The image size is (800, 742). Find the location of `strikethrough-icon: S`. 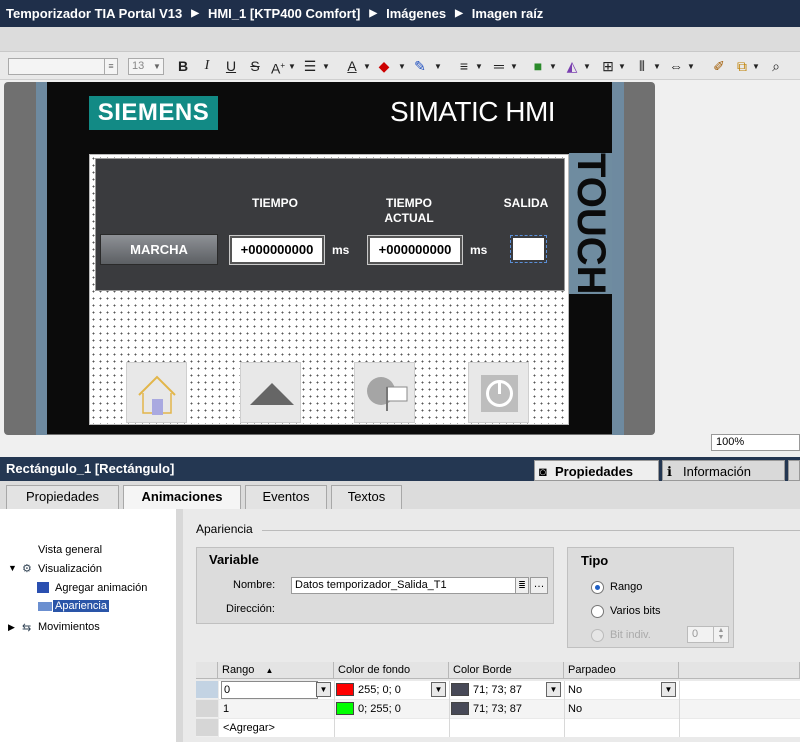

strikethrough-icon: S is located at coordinates (255, 66).